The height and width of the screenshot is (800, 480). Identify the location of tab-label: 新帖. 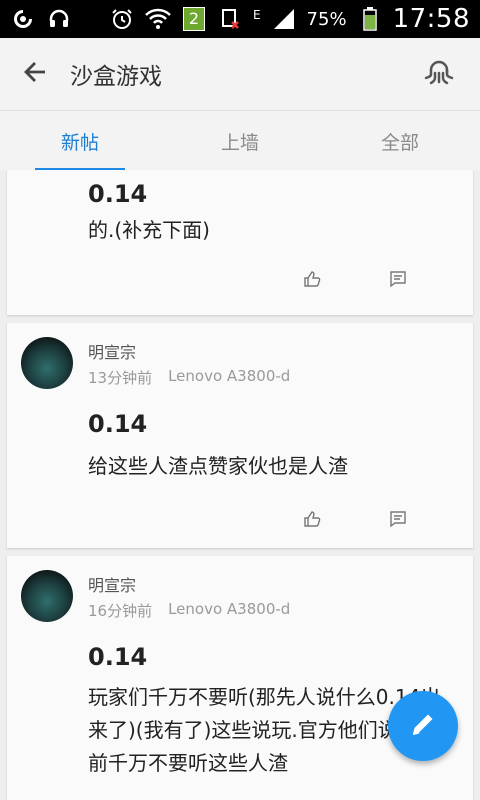
(79, 142).